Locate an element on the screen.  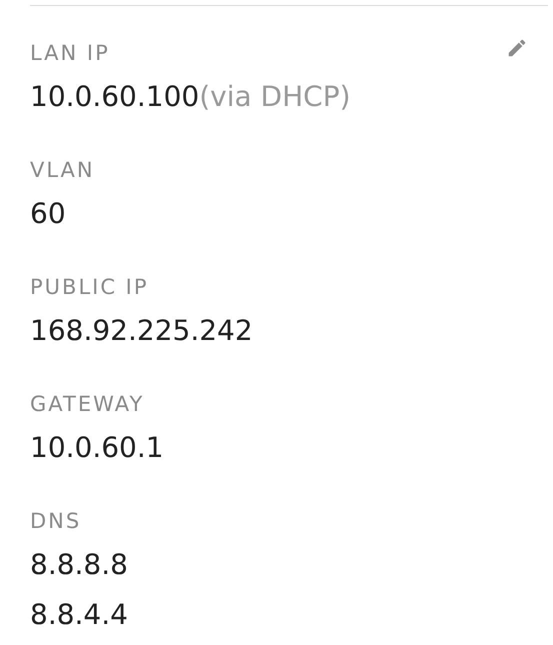
field-value: 8.8.8.8 is located at coordinates (79, 564).